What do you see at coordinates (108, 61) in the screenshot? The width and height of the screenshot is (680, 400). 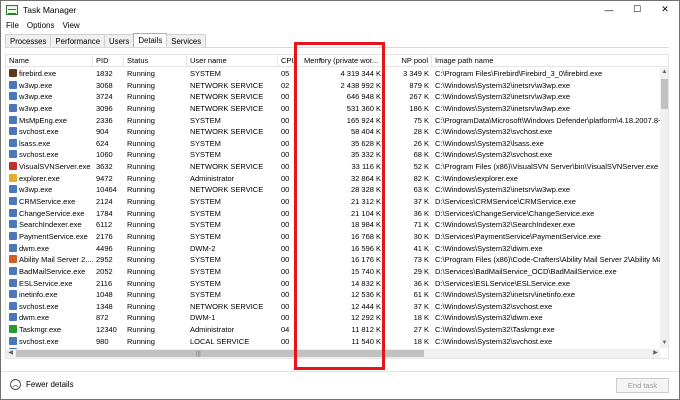 I see `column-header-pid: PID` at bounding box center [108, 61].